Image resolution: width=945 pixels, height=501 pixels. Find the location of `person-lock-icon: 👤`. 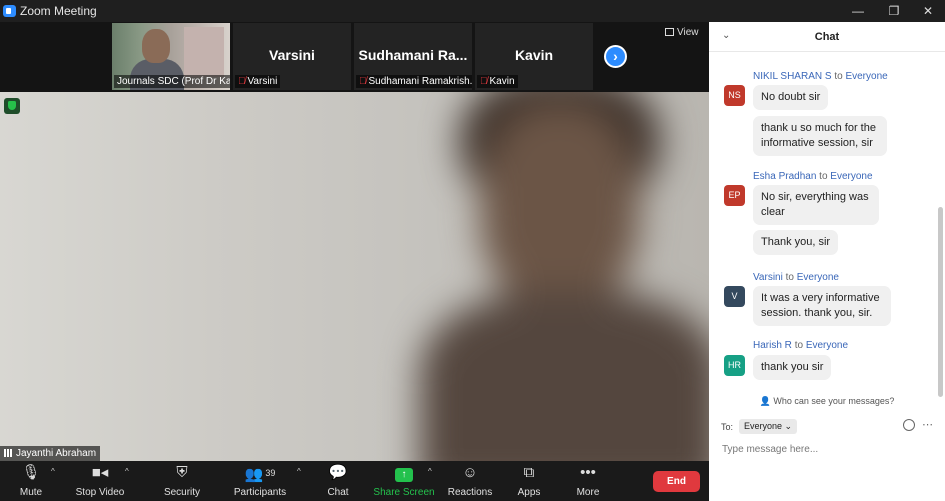

person-lock-icon: 👤 is located at coordinates (765, 401).